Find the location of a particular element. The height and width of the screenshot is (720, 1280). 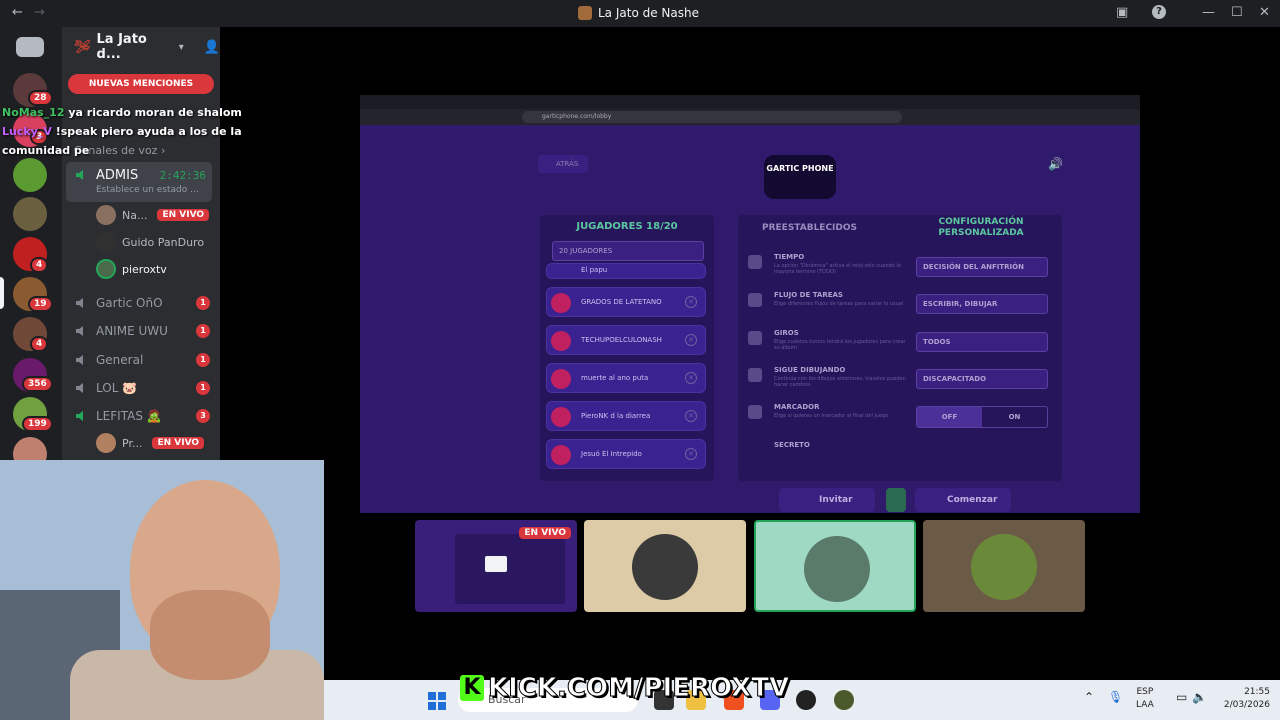

voice-user: Guido PanDuro is located at coordinates (150, 242).